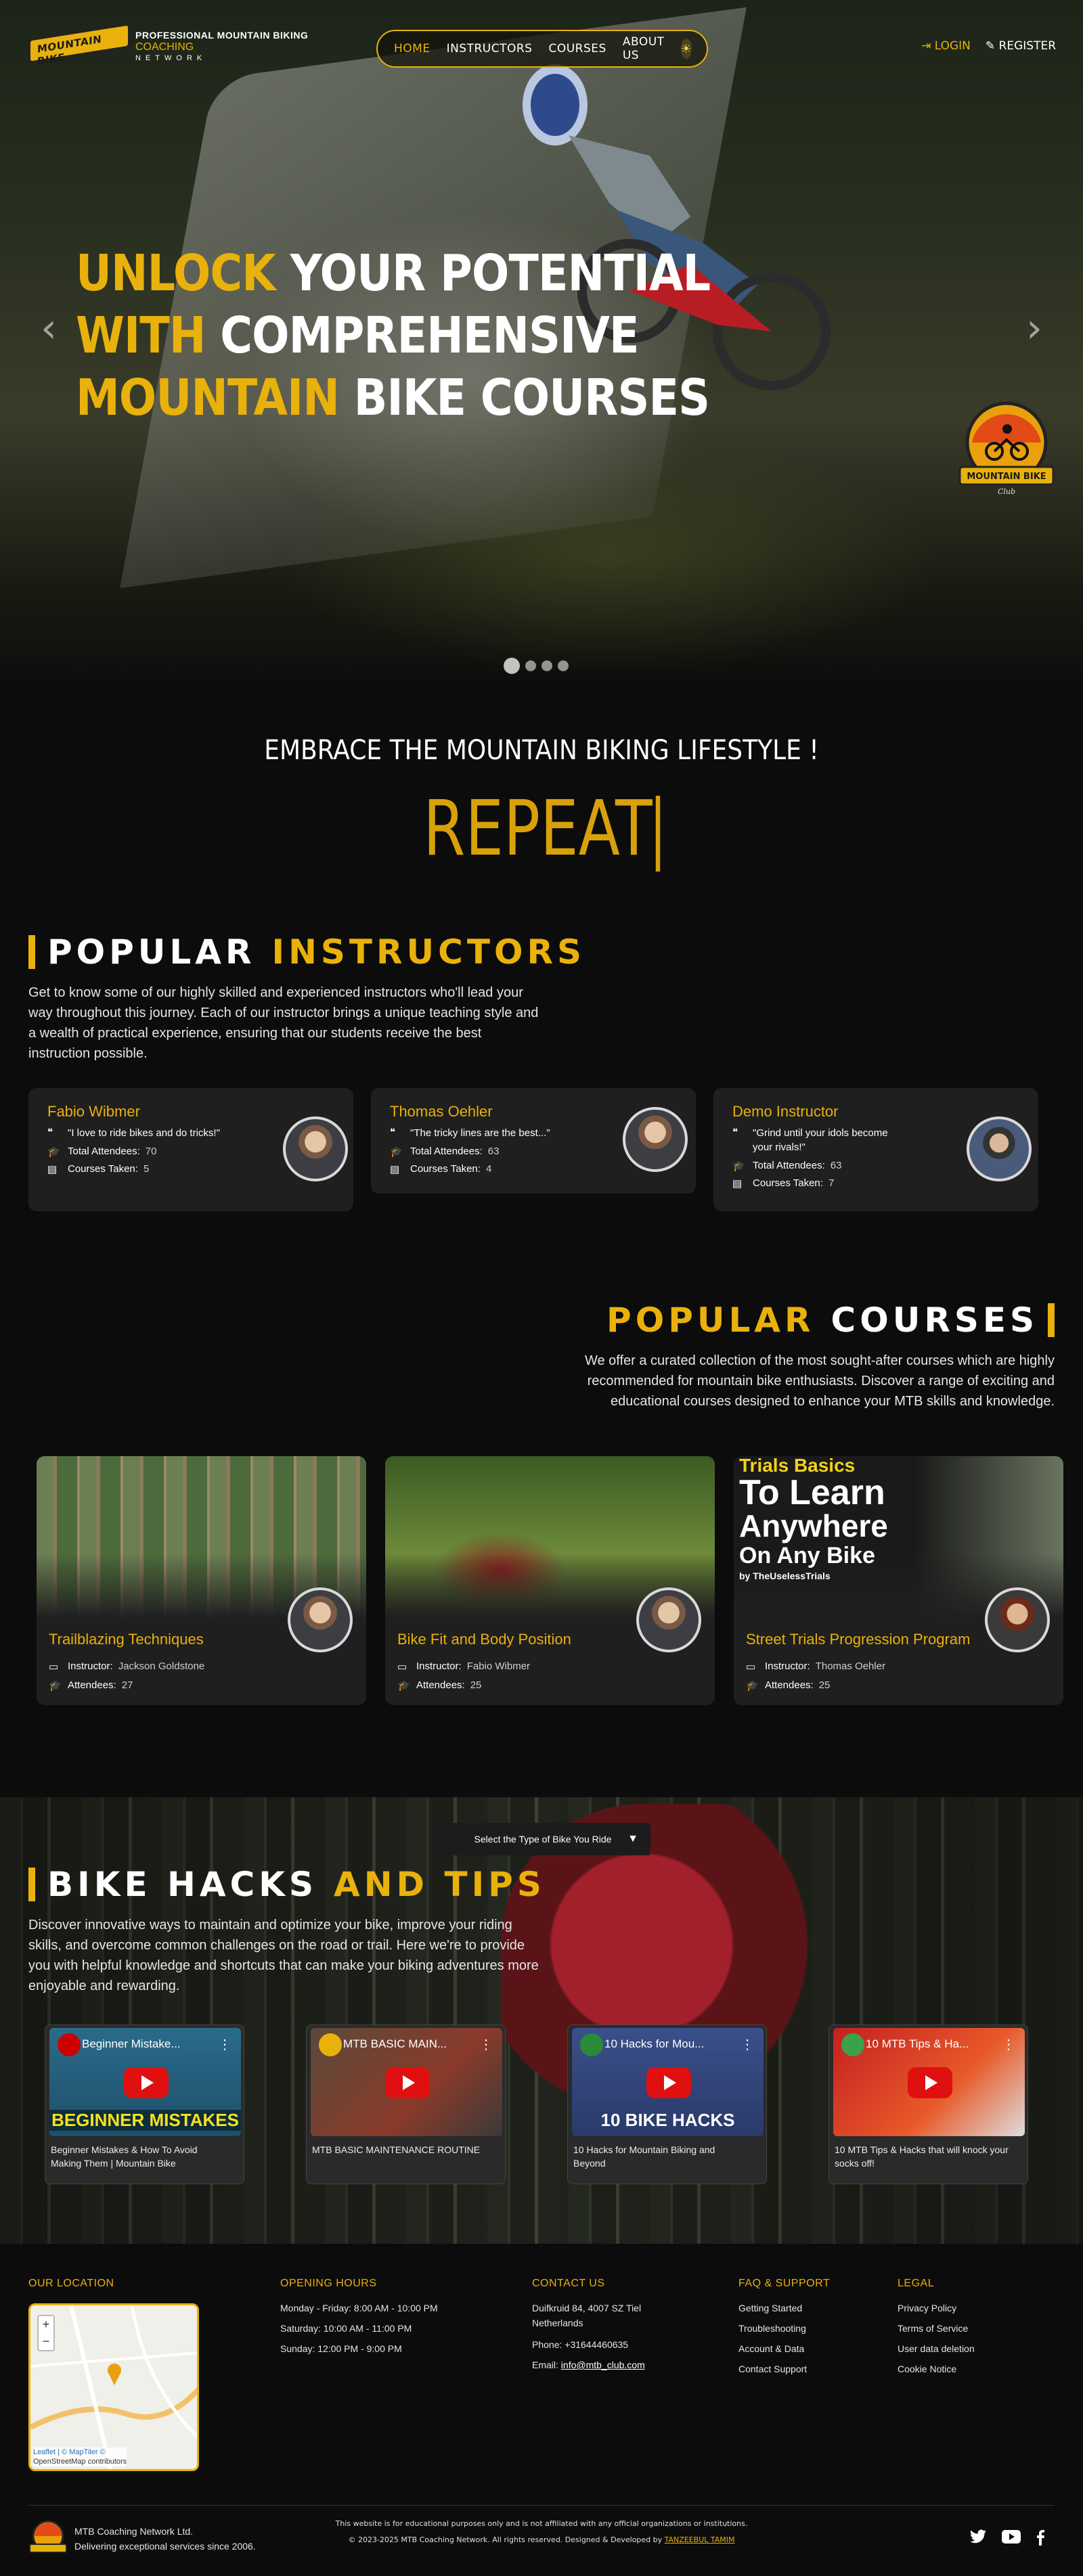  Describe the element at coordinates (851, 1666) in the screenshot. I see `instructor-value: Thomas Oehler` at that location.